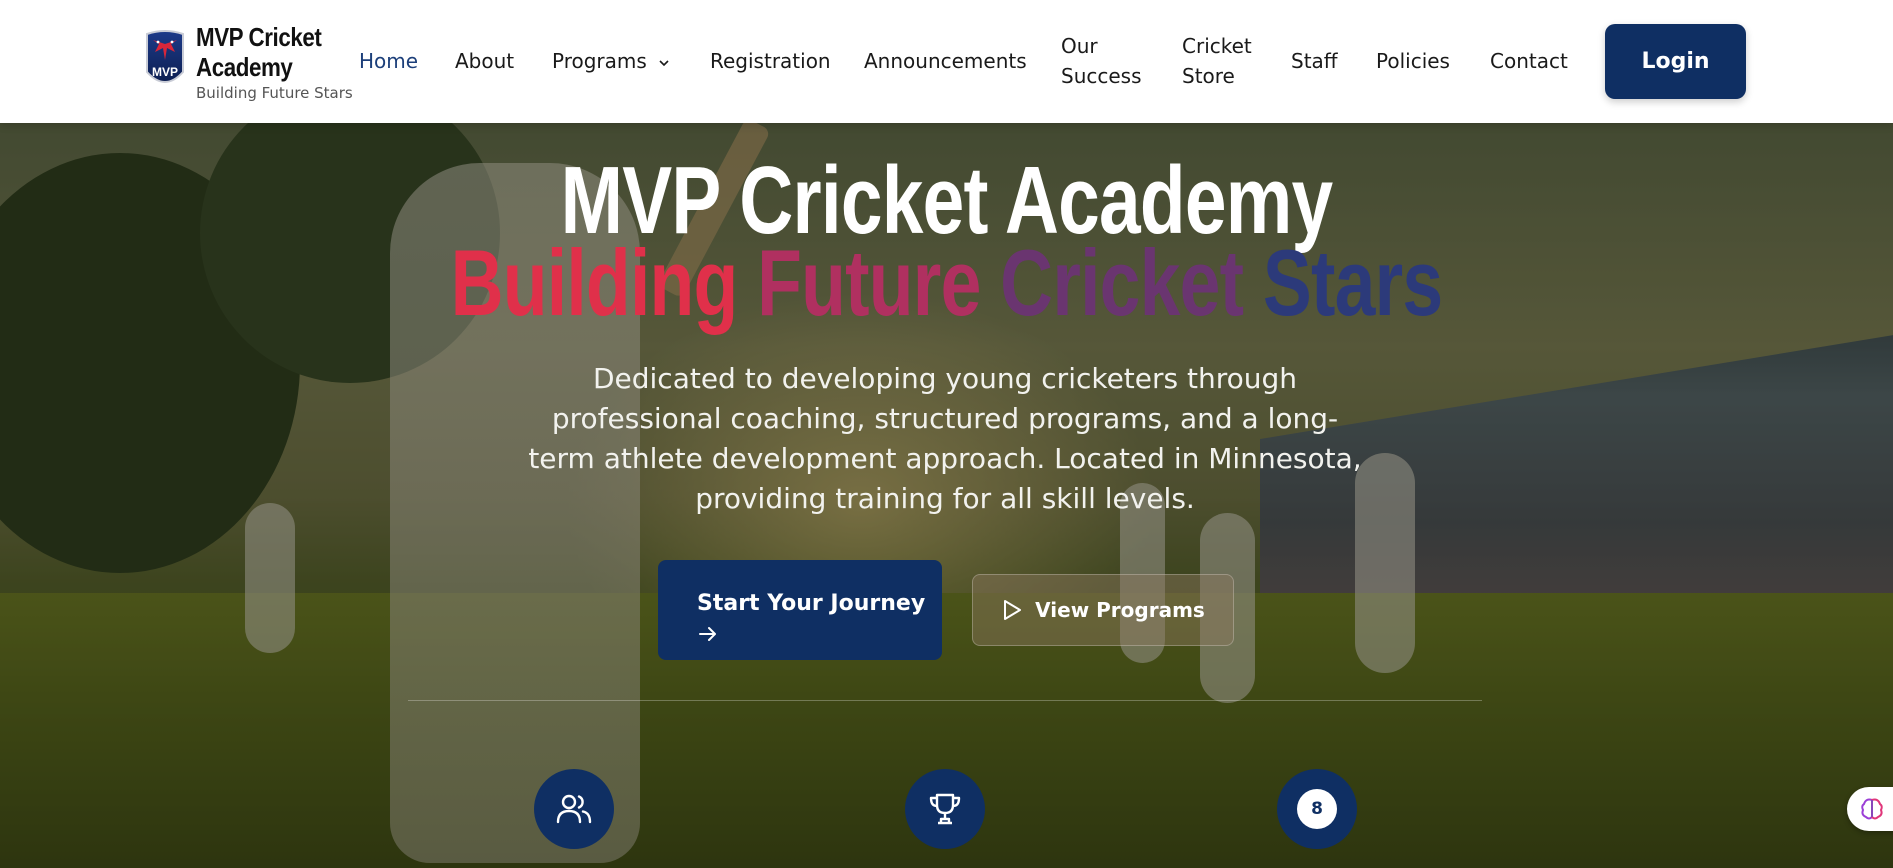  What do you see at coordinates (707, 633) in the screenshot?
I see `arrow-right-icon` at bounding box center [707, 633].